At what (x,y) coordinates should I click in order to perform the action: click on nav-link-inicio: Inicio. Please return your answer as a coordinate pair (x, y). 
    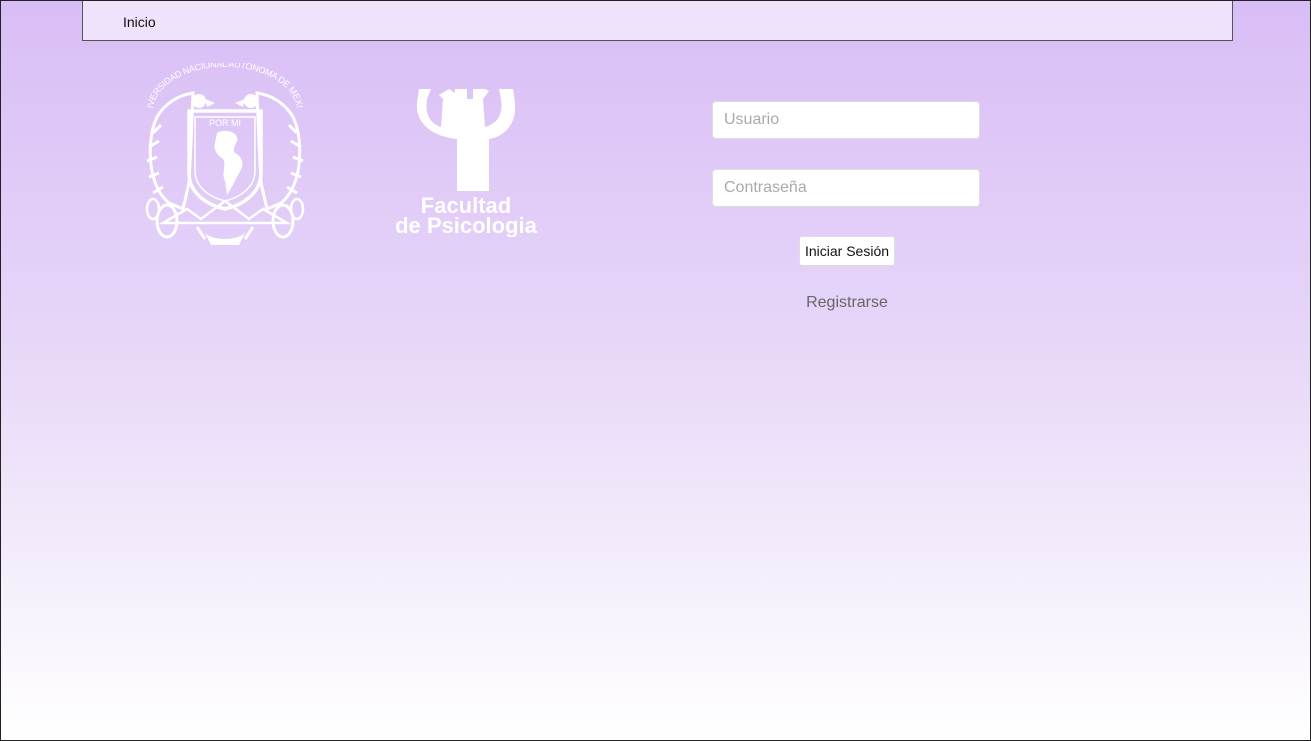
    Looking at the image, I should click on (139, 22).